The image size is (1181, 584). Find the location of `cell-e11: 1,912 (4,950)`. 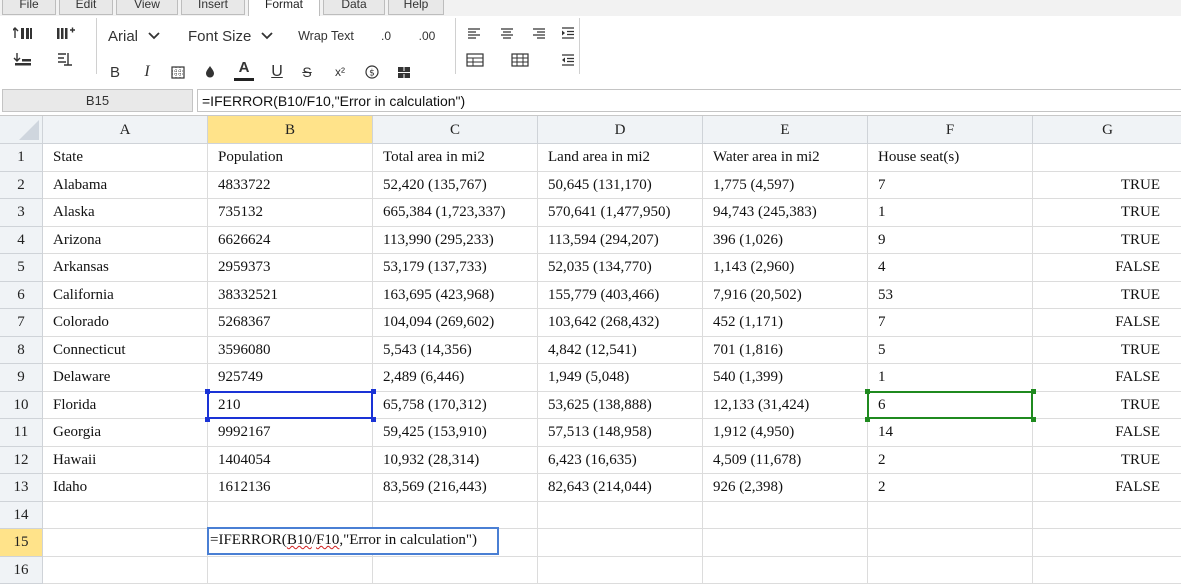

cell-e11: 1,912 (4,950) is located at coordinates (785, 433).